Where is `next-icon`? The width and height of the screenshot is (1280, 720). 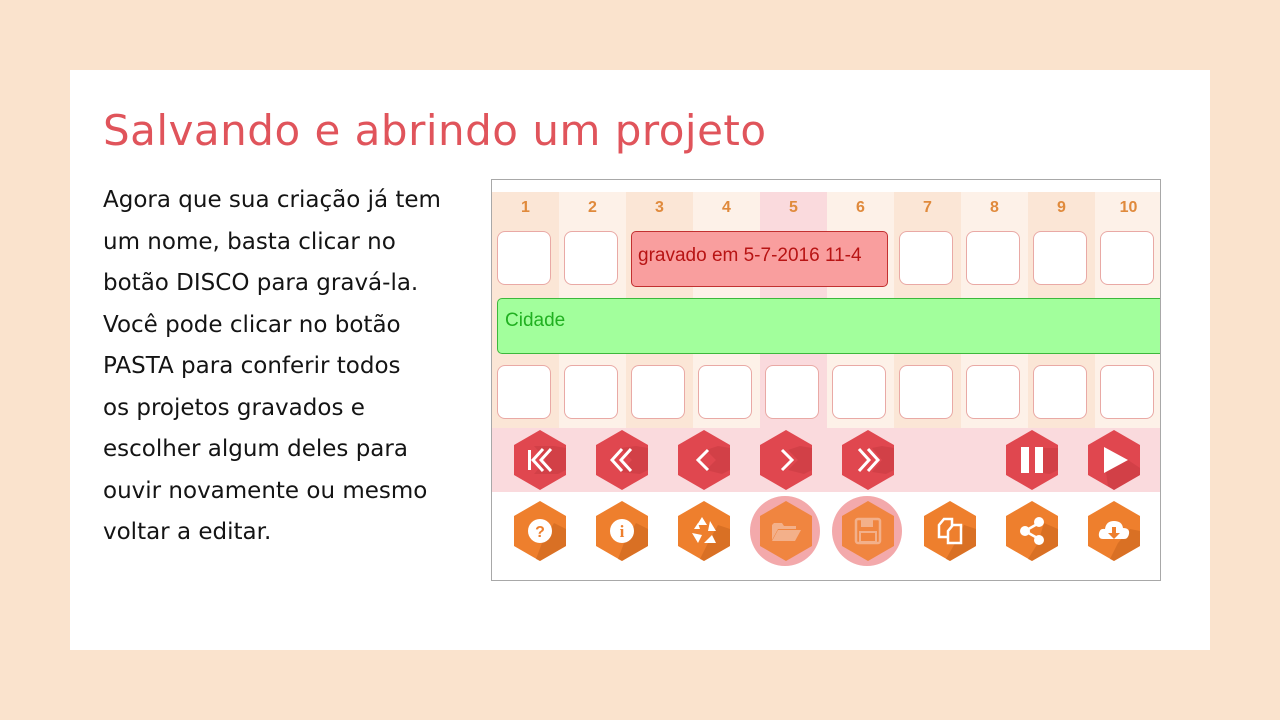 next-icon is located at coordinates (786, 460).